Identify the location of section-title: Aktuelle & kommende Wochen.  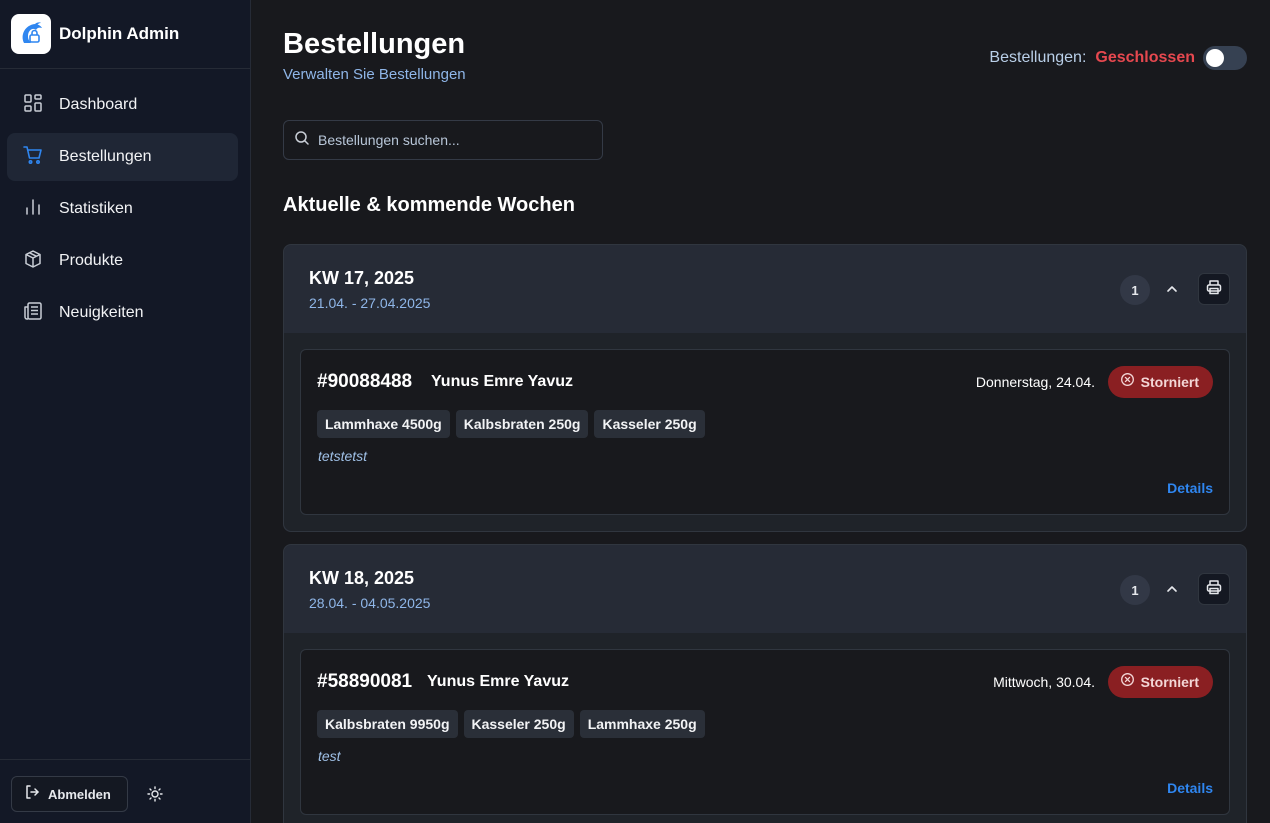
(429, 205).